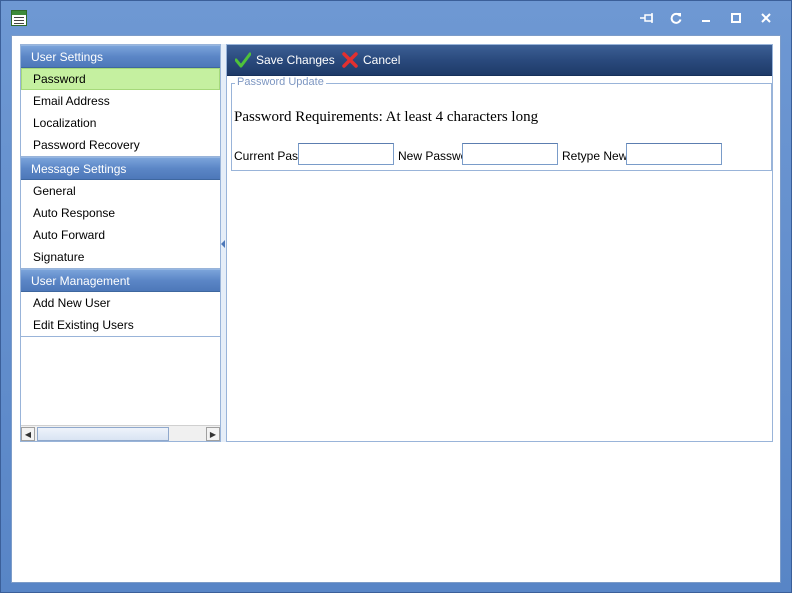 The height and width of the screenshot is (593, 792). Describe the element at coordinates (120, 257) in the screenshot. I see `nav-item-signature: Signature` at that location.